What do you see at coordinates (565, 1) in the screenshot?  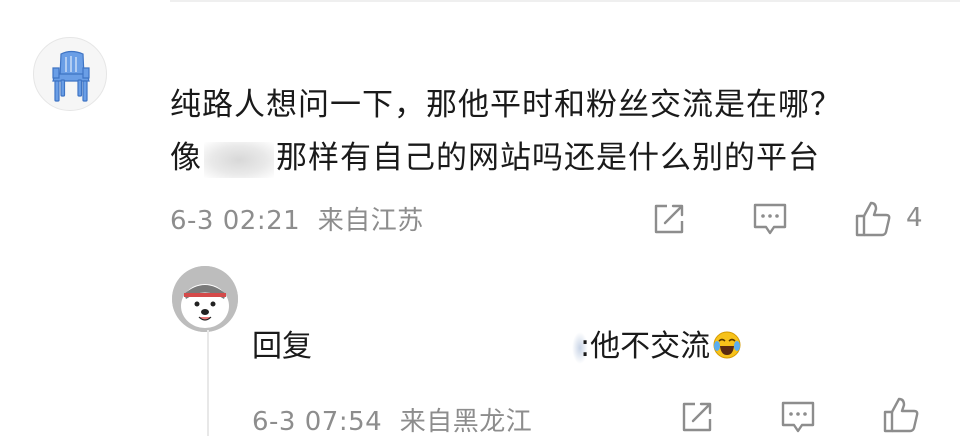 I see `top-divider` at bounding box center [565, 1].